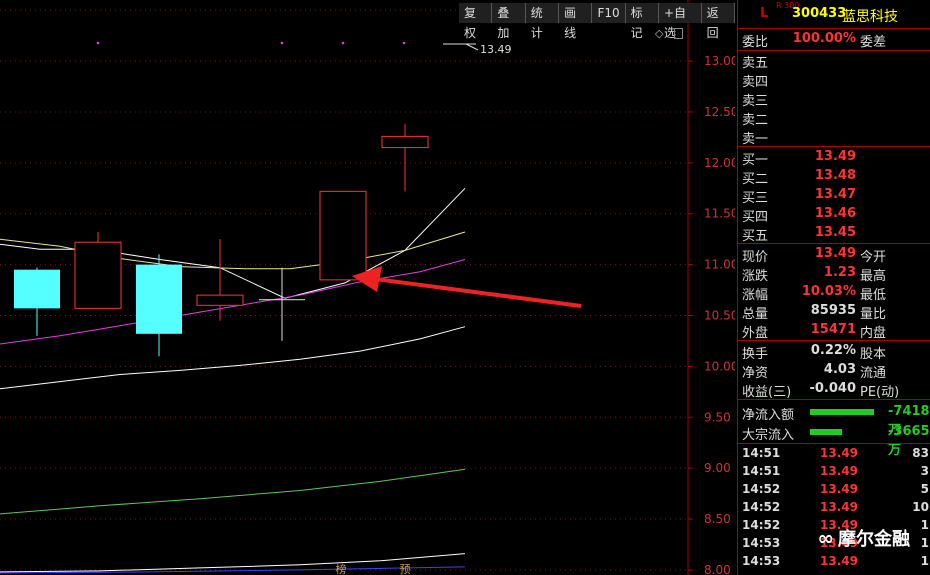 The height and width of the screenshot is (575, 930). What do you see at coordinates (834, 61) in the screenshot?
I see `sell-row: 卖五` at bounding box center [834, 61].